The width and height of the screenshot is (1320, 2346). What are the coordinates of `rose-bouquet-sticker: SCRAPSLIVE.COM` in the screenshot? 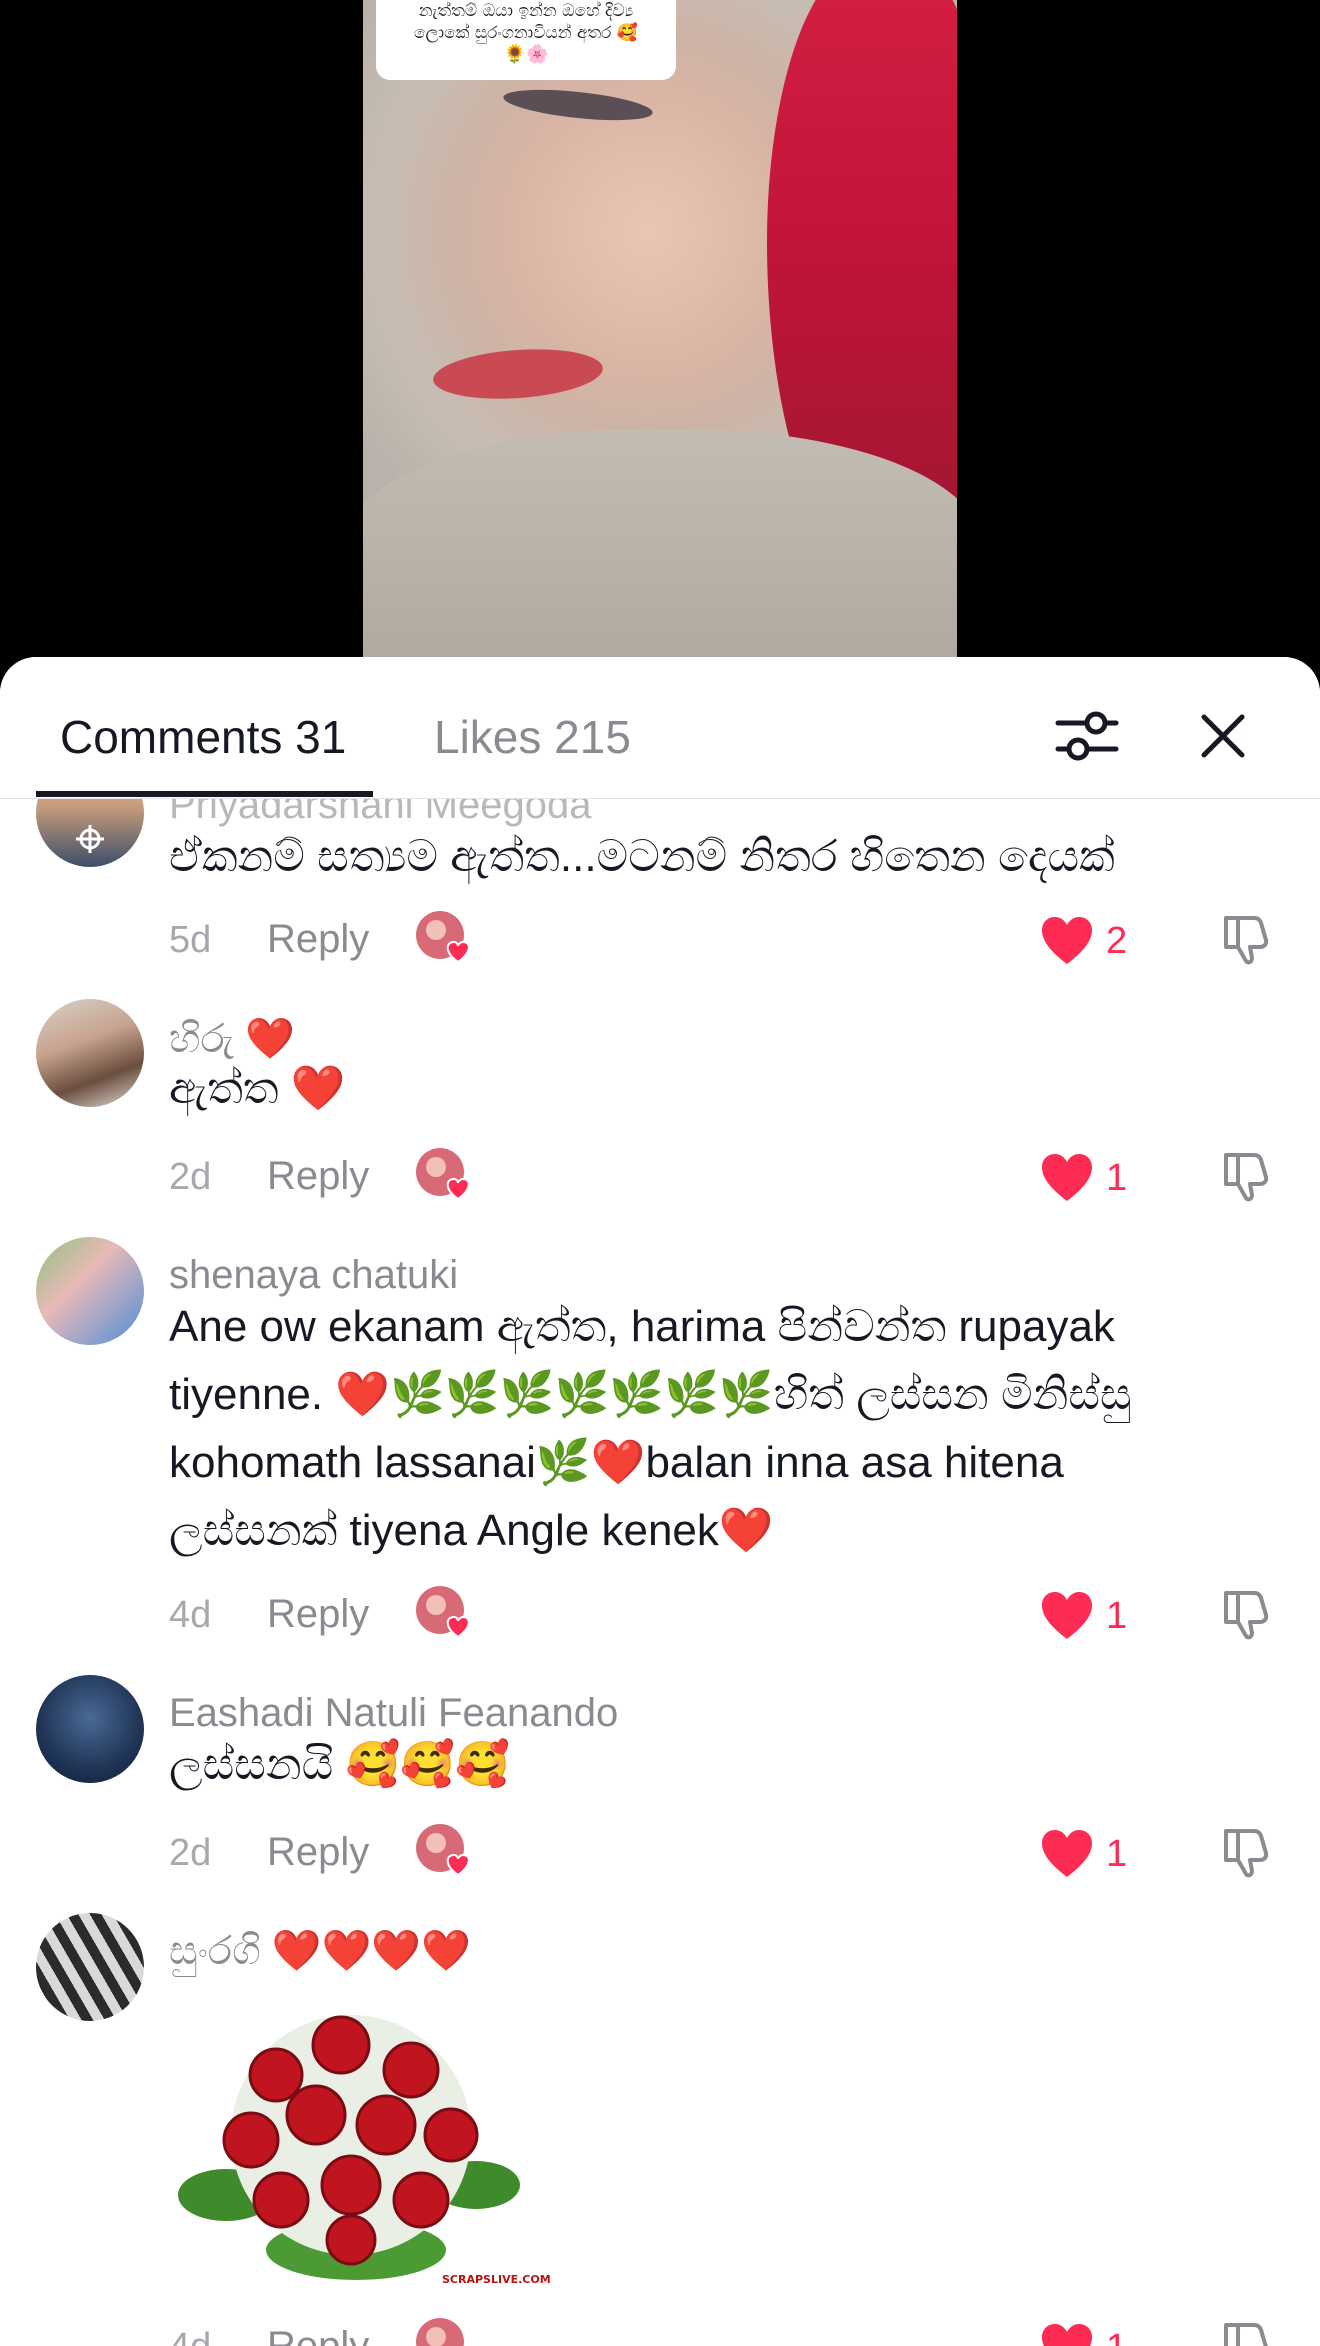 It's located at (358, 2140).